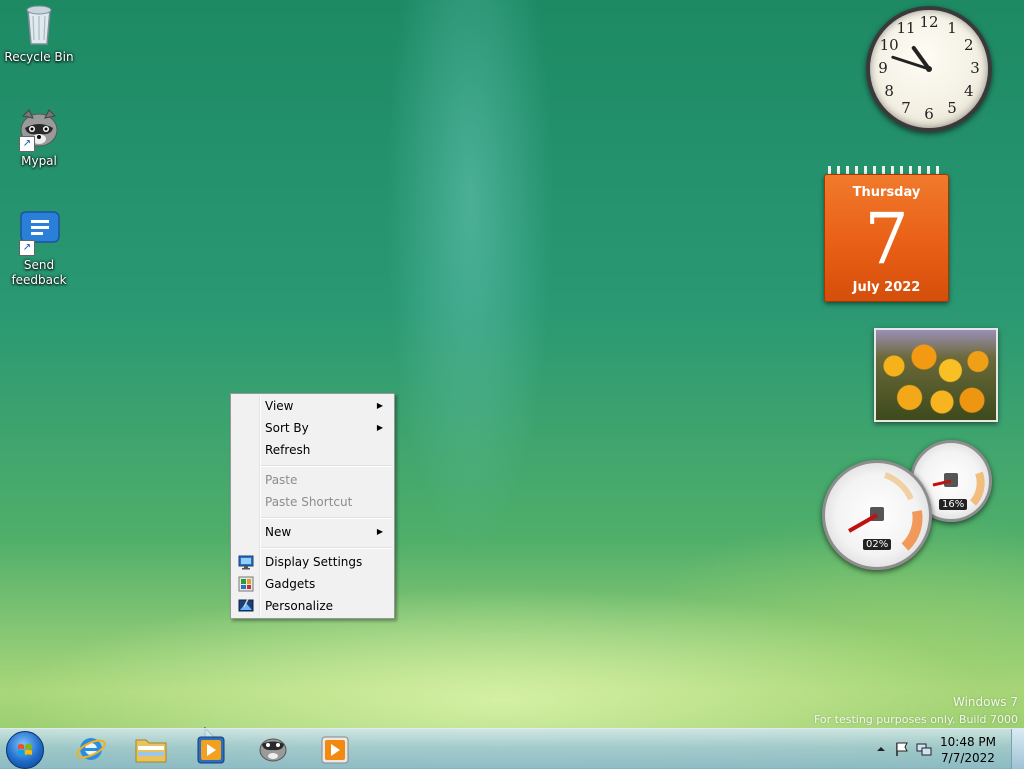 This screenshot has width=1024, height=769. Describe the element at coordinates (924, 749) in the screenshot. I see `network-icon` at that location.